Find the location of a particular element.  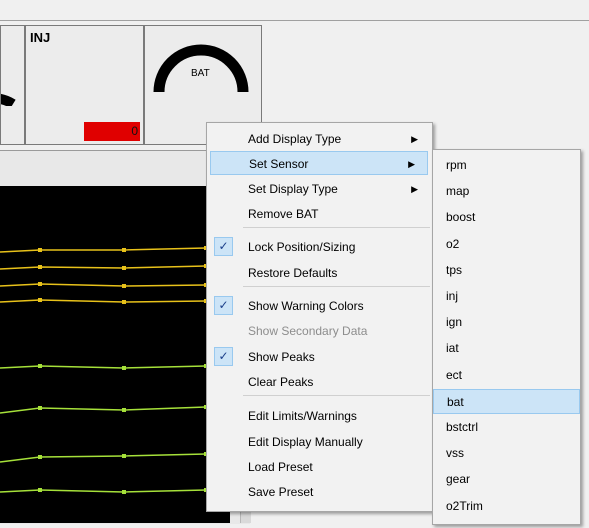

sensor-option-label: boost is located at coordinates (461, 217).